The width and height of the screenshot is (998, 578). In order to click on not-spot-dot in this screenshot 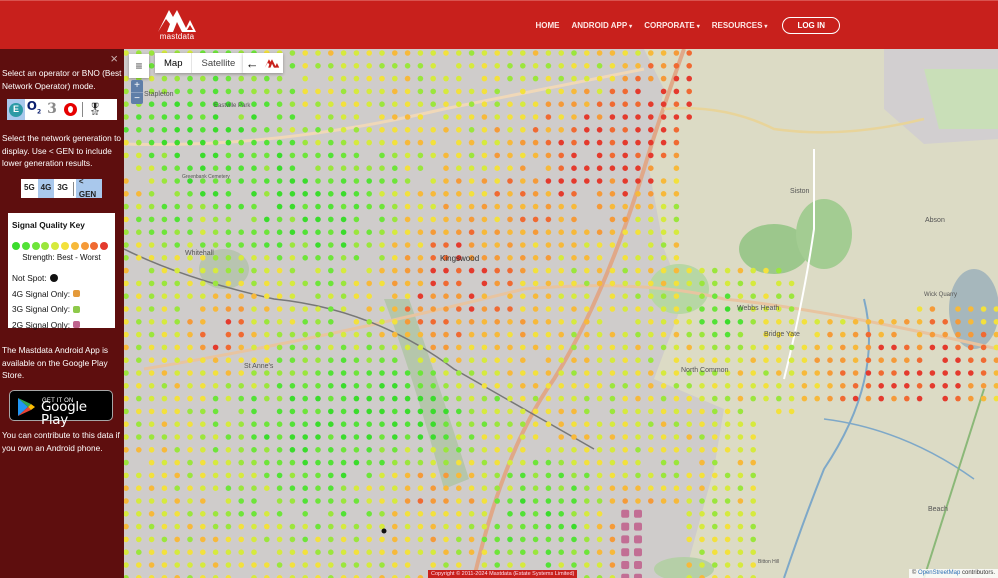, I will do `click(384, 531)`.